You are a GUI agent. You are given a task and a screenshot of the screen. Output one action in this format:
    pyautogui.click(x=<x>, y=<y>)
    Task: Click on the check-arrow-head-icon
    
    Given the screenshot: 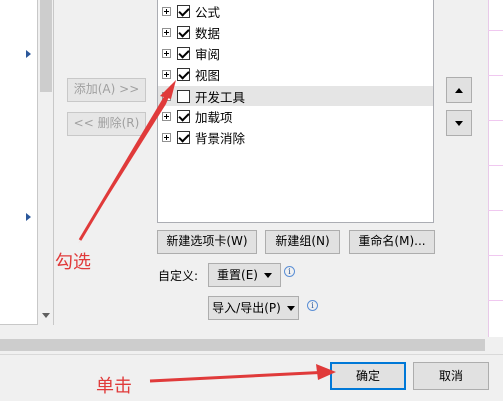 What is the action you would take?
    pyautogui.click(x=168, y=89)
    